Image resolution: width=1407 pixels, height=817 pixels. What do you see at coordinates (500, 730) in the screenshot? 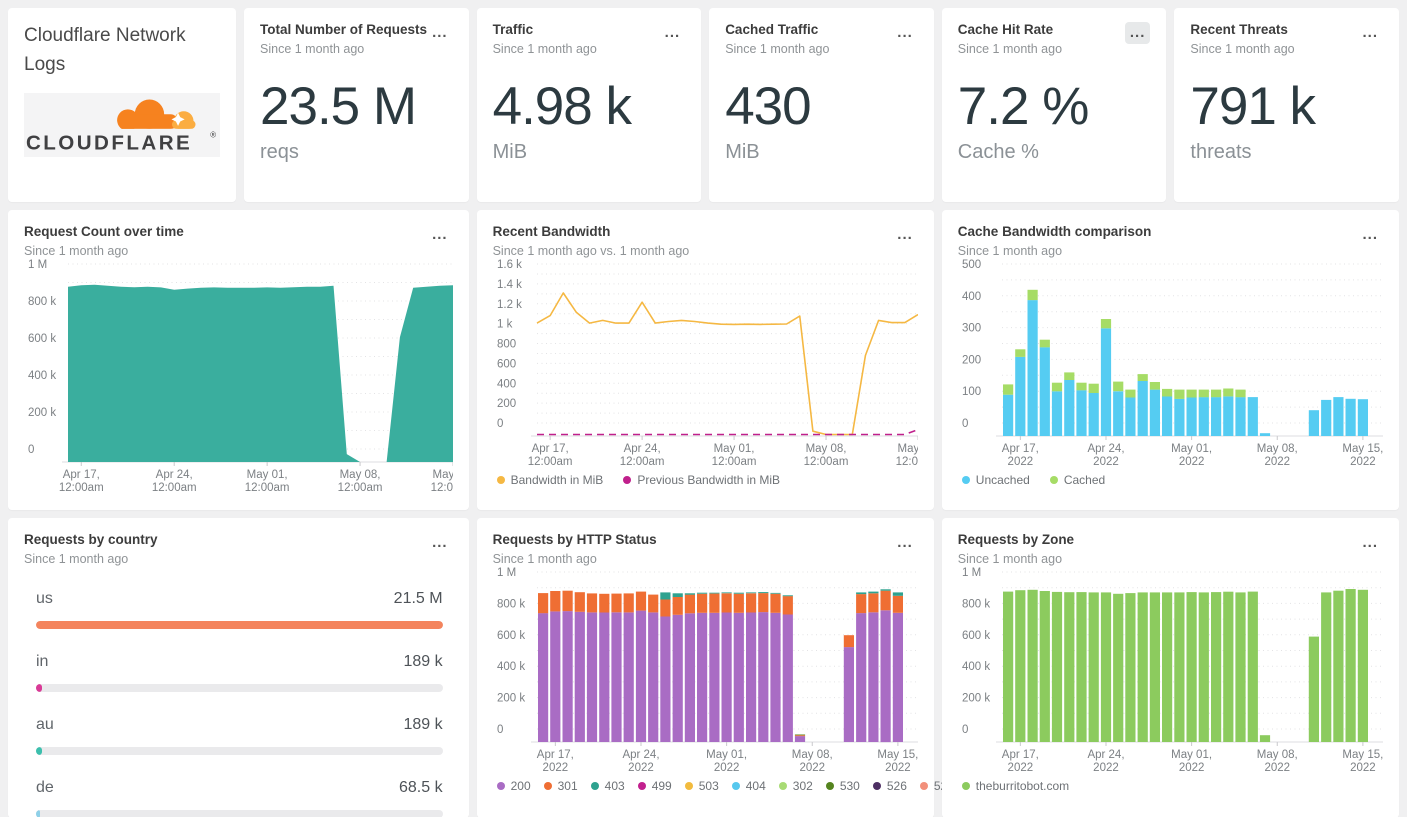
I see `svg-text: 0` at bounding box center [500, 730].